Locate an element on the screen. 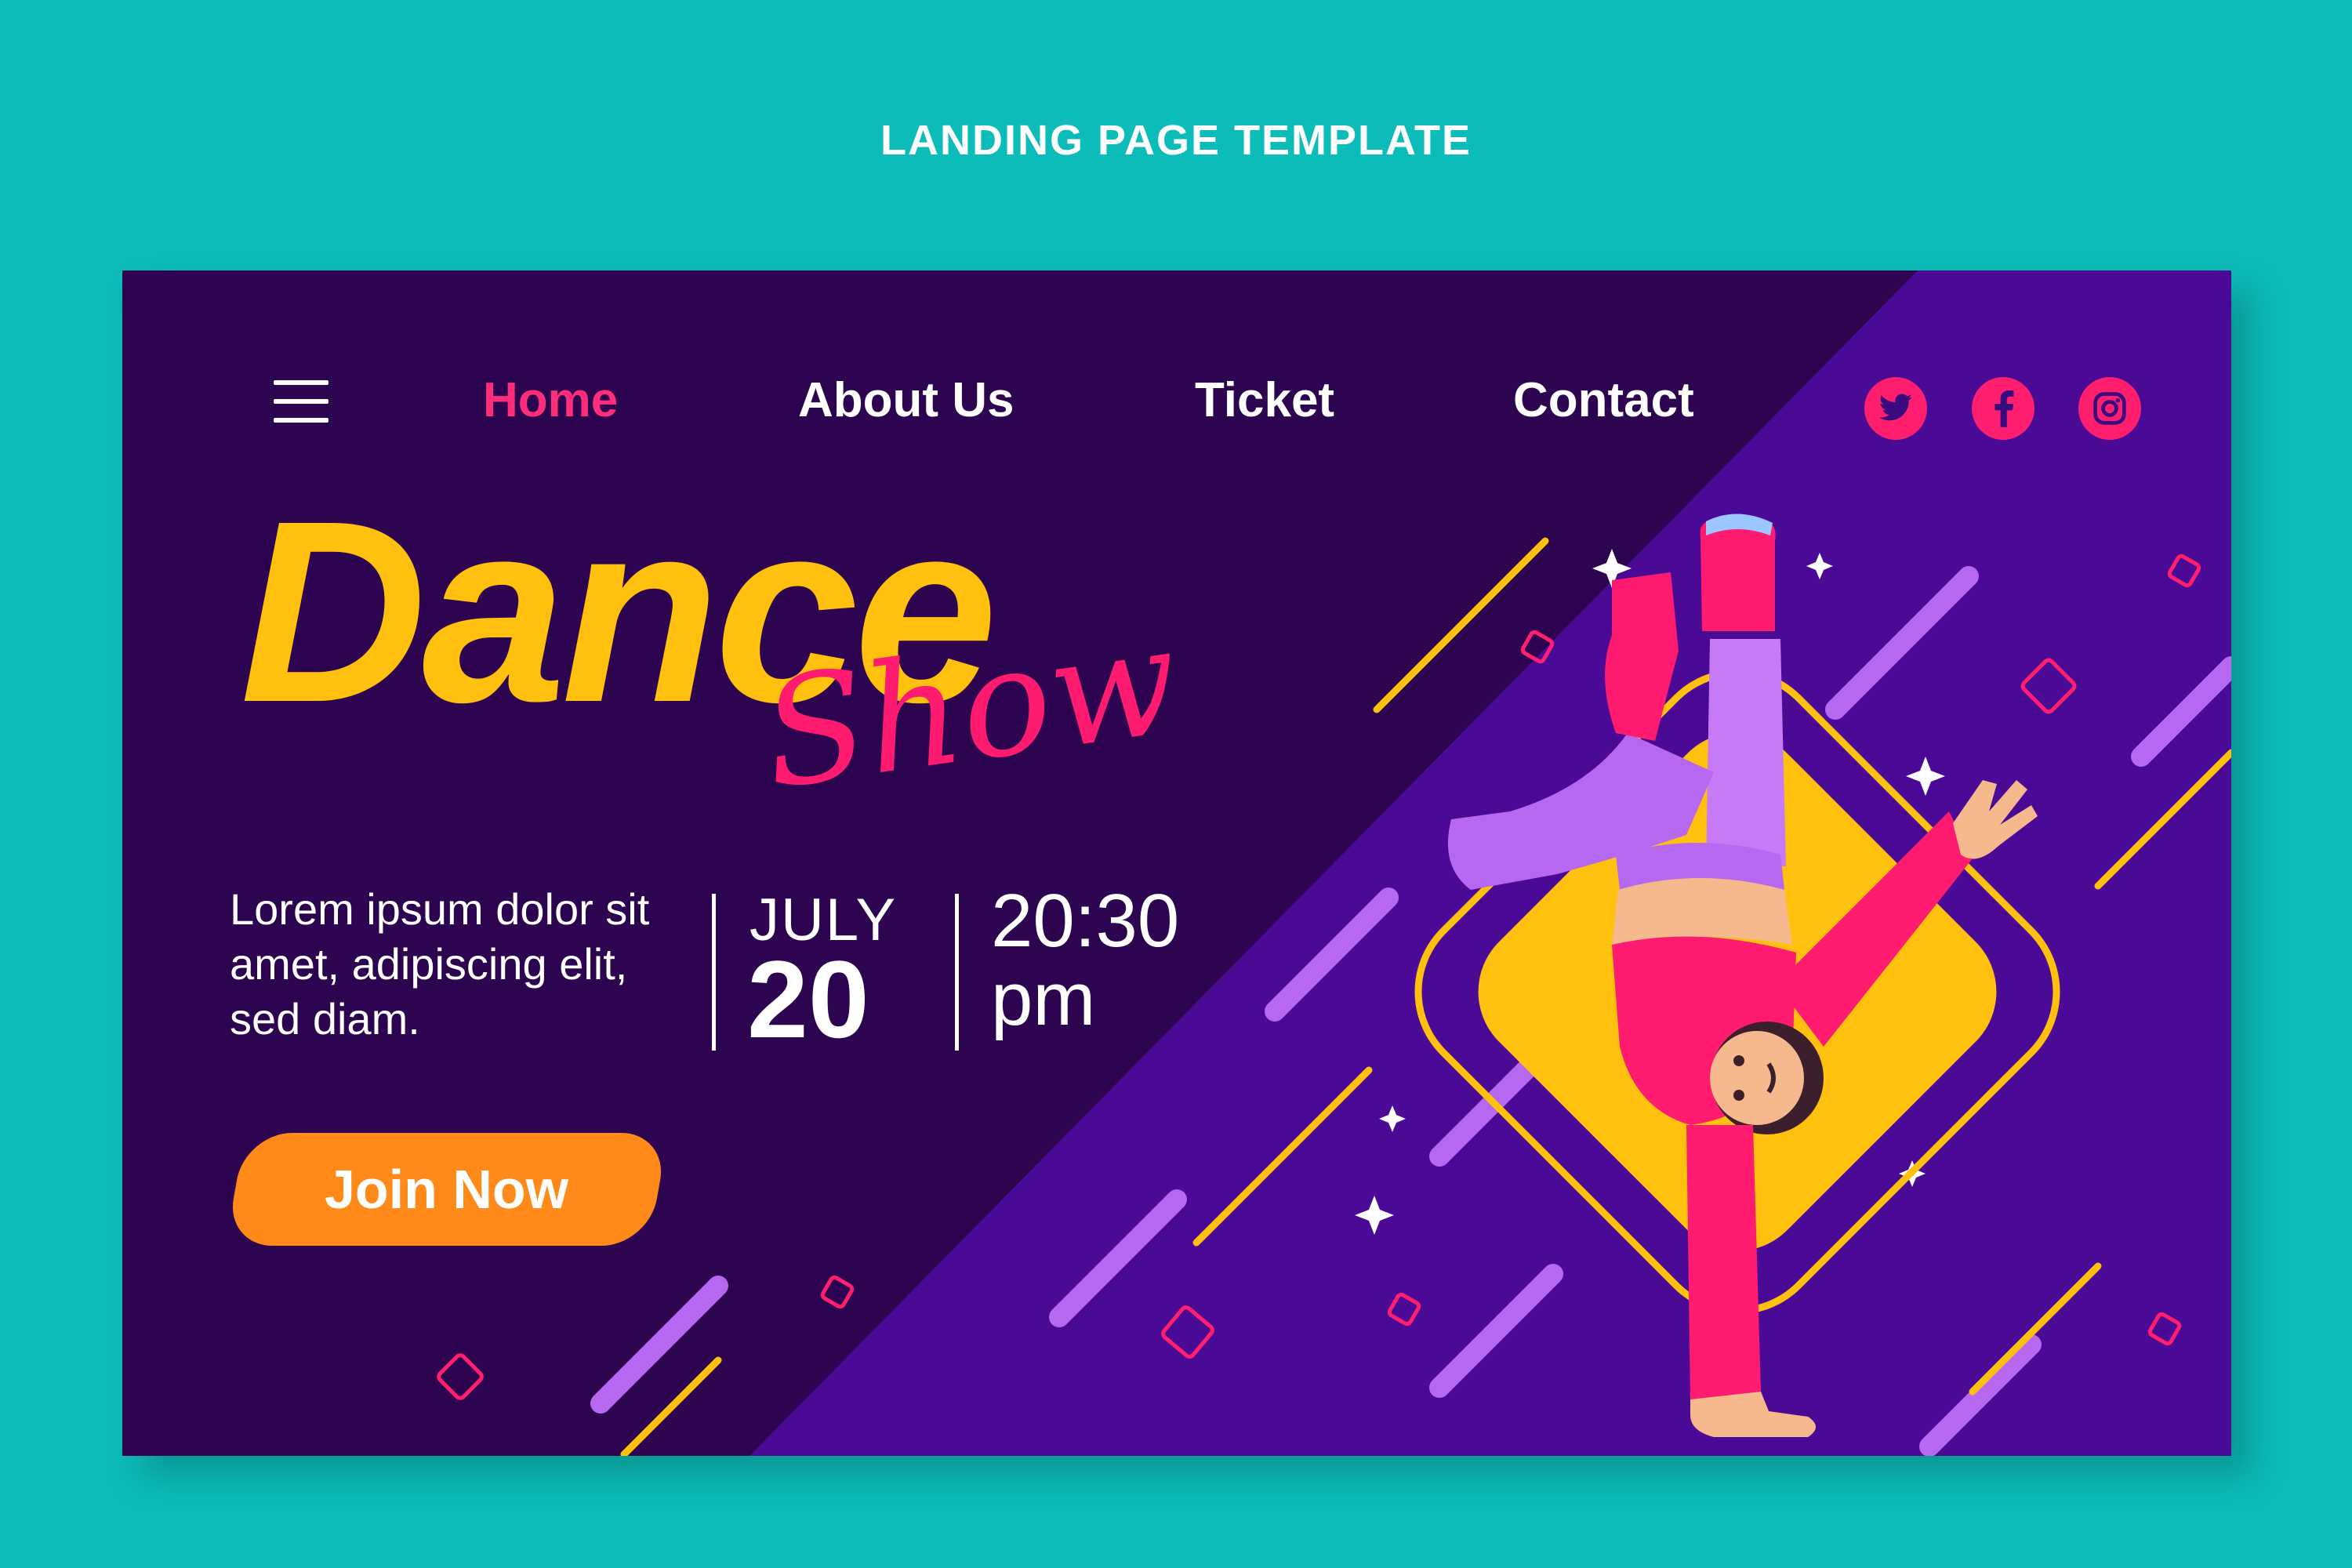  instagram-icon is located at coordinates (2109, 408).